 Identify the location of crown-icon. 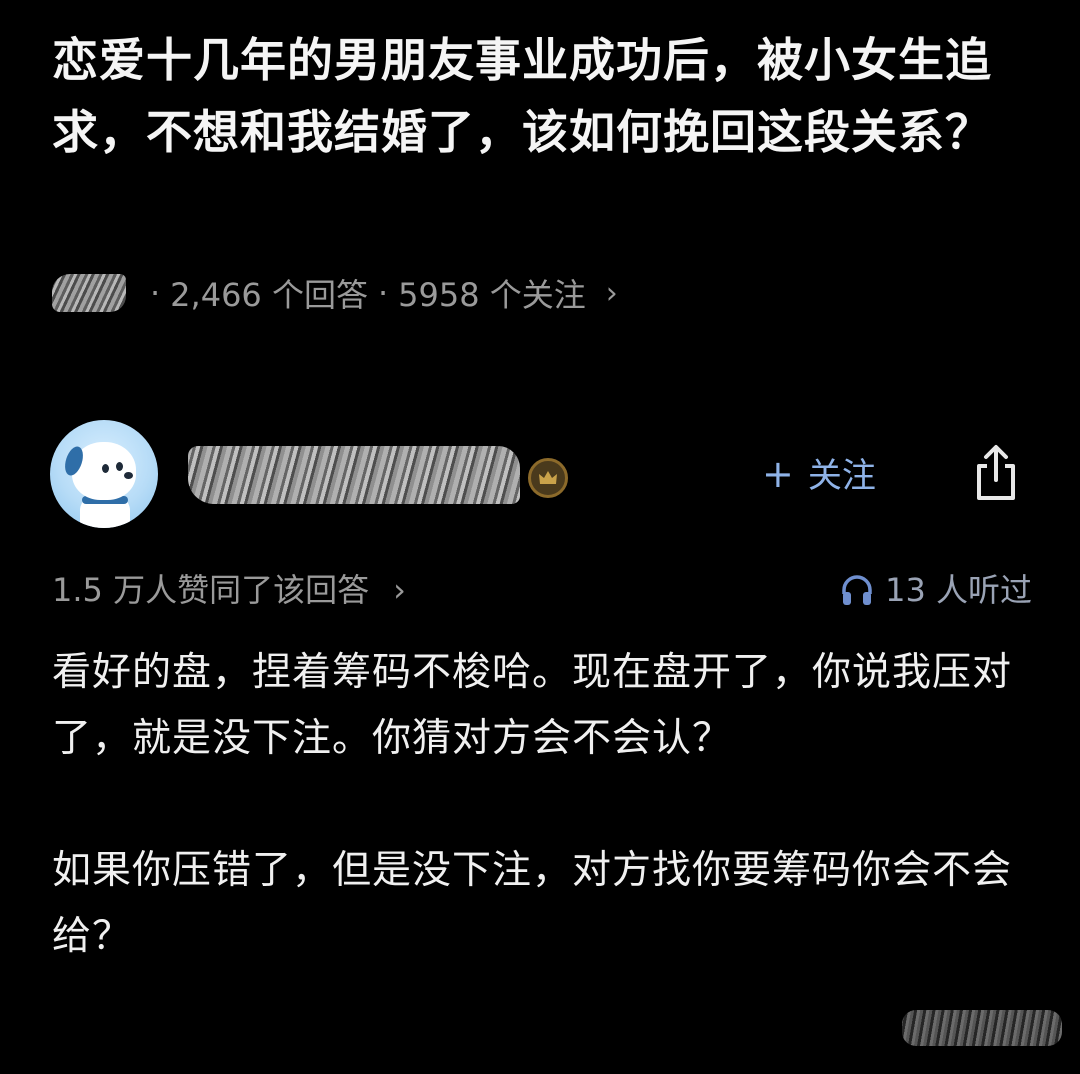
(548, 478).